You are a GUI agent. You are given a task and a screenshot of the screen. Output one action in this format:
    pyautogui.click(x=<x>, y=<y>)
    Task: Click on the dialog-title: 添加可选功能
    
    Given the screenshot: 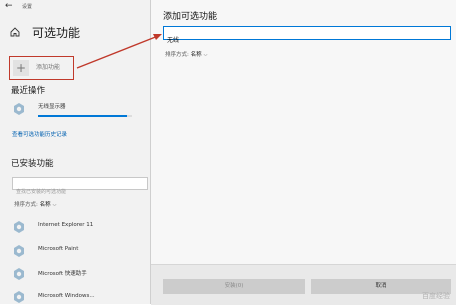 What is the action you would take?
    pyautogui.click(x=190, y=17)
    